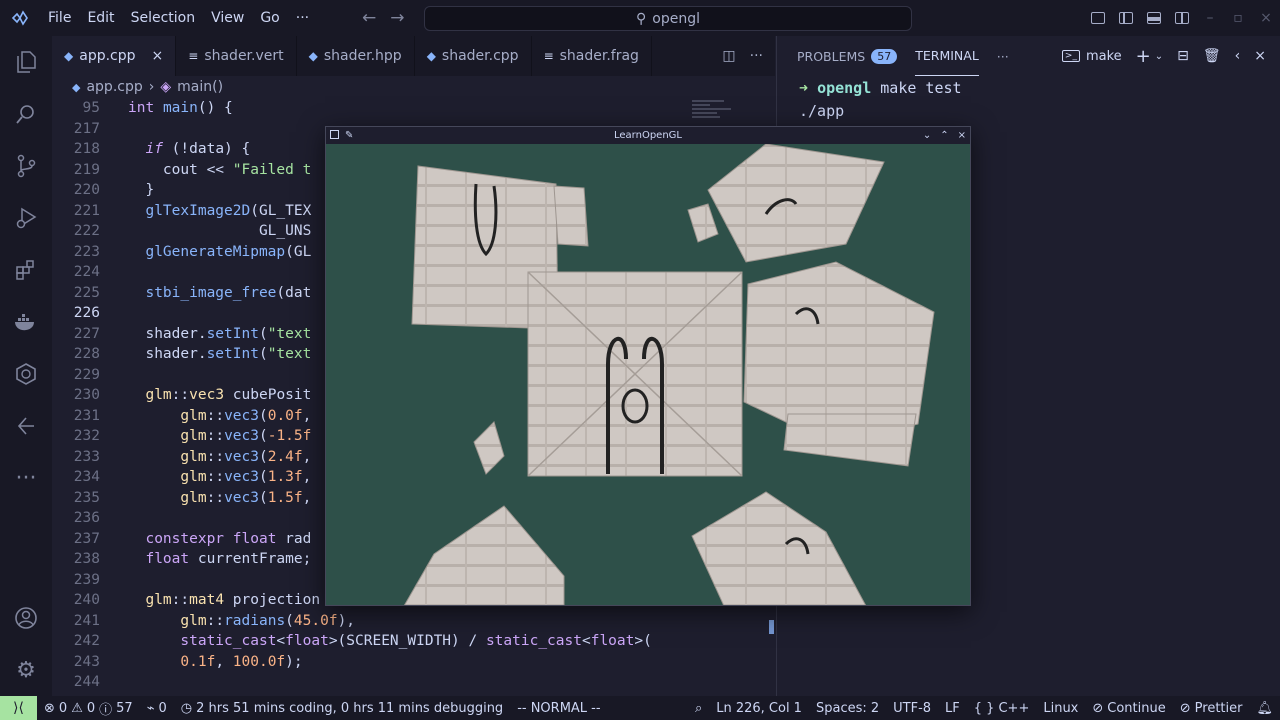 This screenshot has height=720, width=1280. I want to click on toggle-primary-sidebar-icon, so click(1126, 18).